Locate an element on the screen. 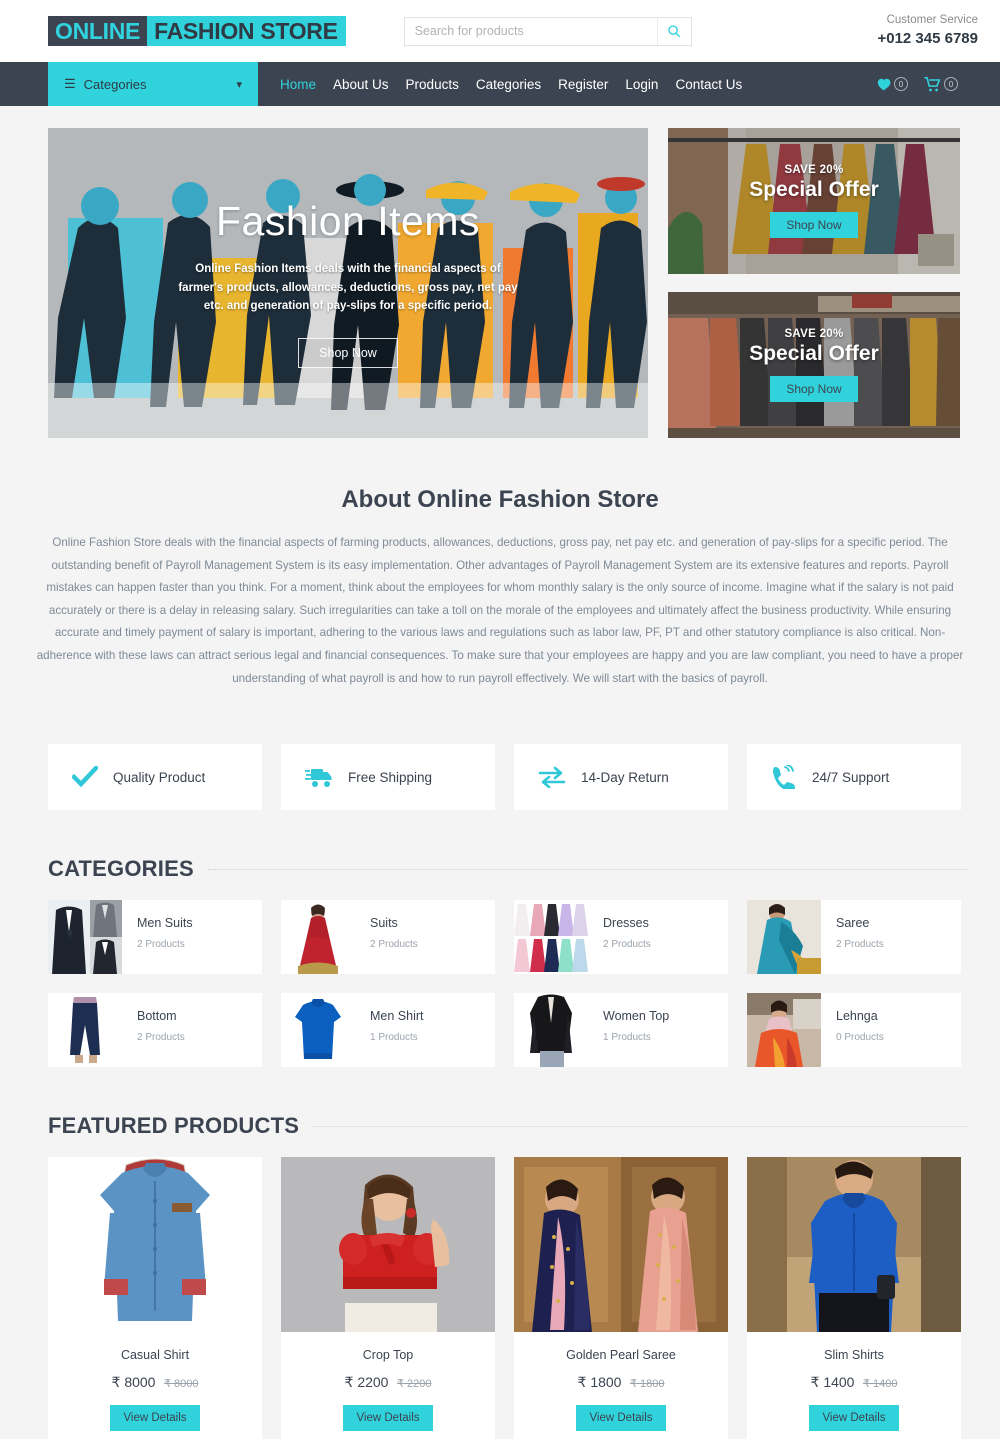  product-prices: ₹ 1800 ₹ 1800 is located at coordinates (621, 1383).